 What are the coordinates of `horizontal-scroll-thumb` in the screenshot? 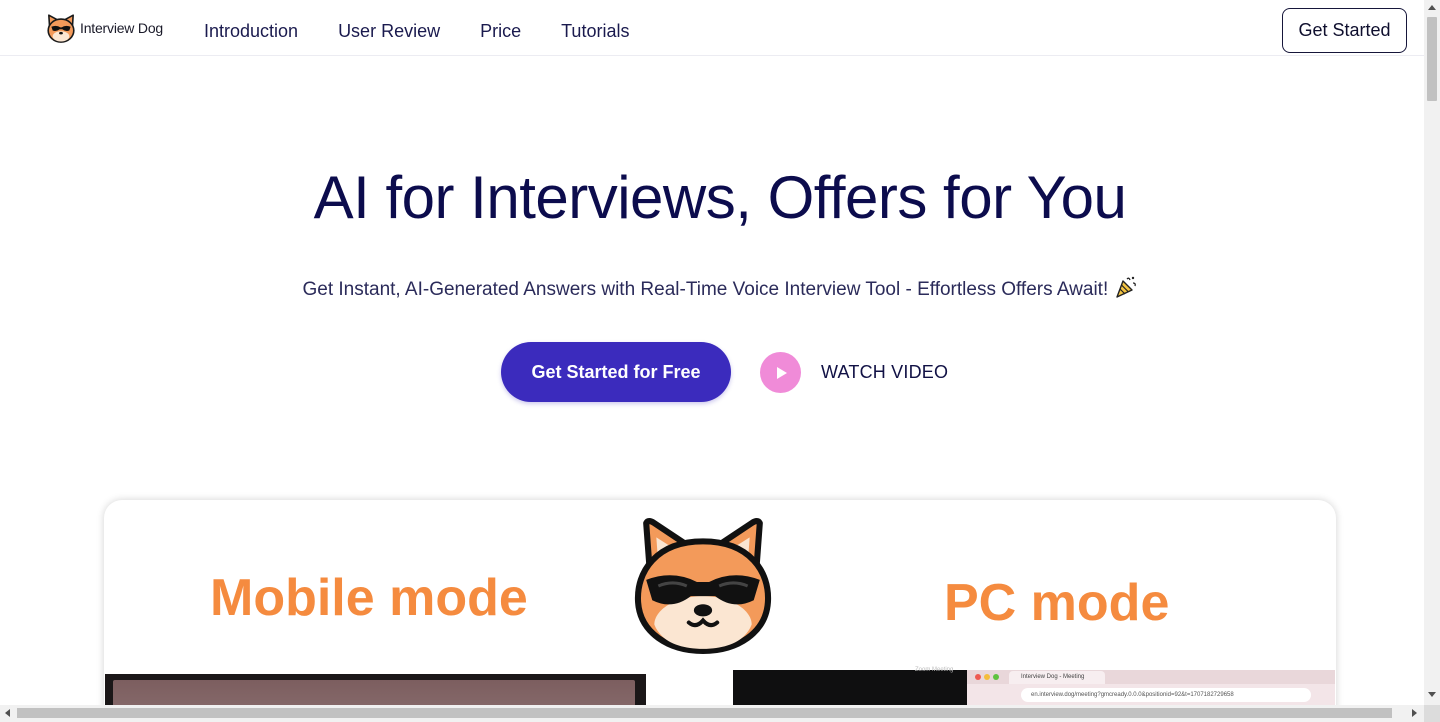 It's located at (704, 713).